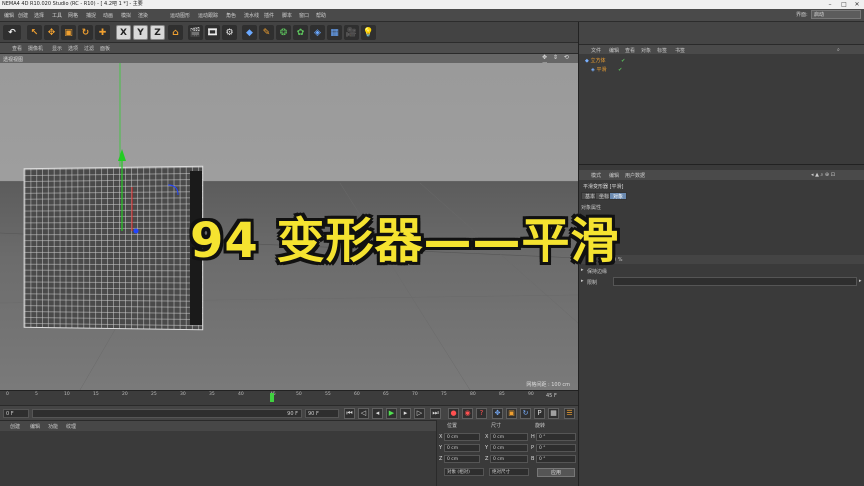  I want to click on next-key-icon: ▷, so click(419, 413).